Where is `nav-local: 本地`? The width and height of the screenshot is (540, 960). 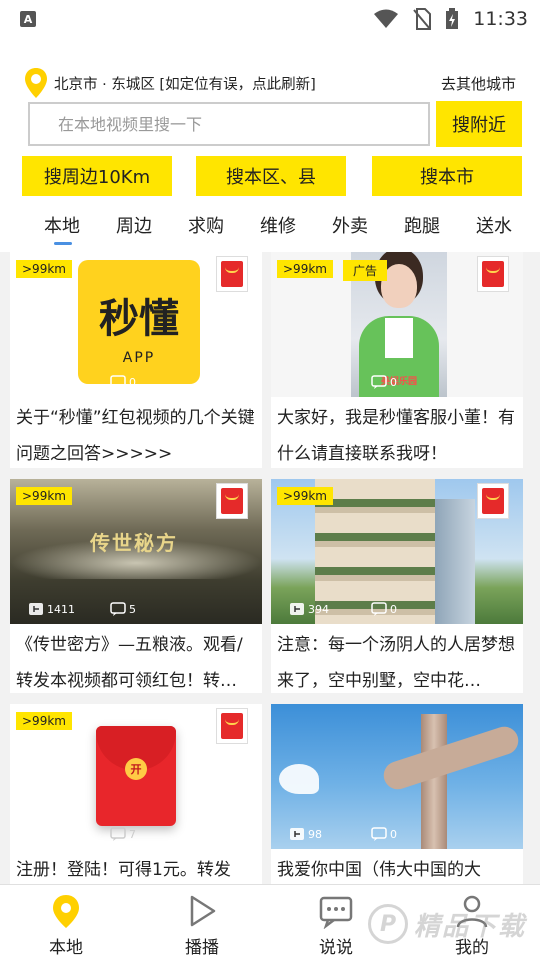 nav-local: 本地 is located at coordinates (66, 925).